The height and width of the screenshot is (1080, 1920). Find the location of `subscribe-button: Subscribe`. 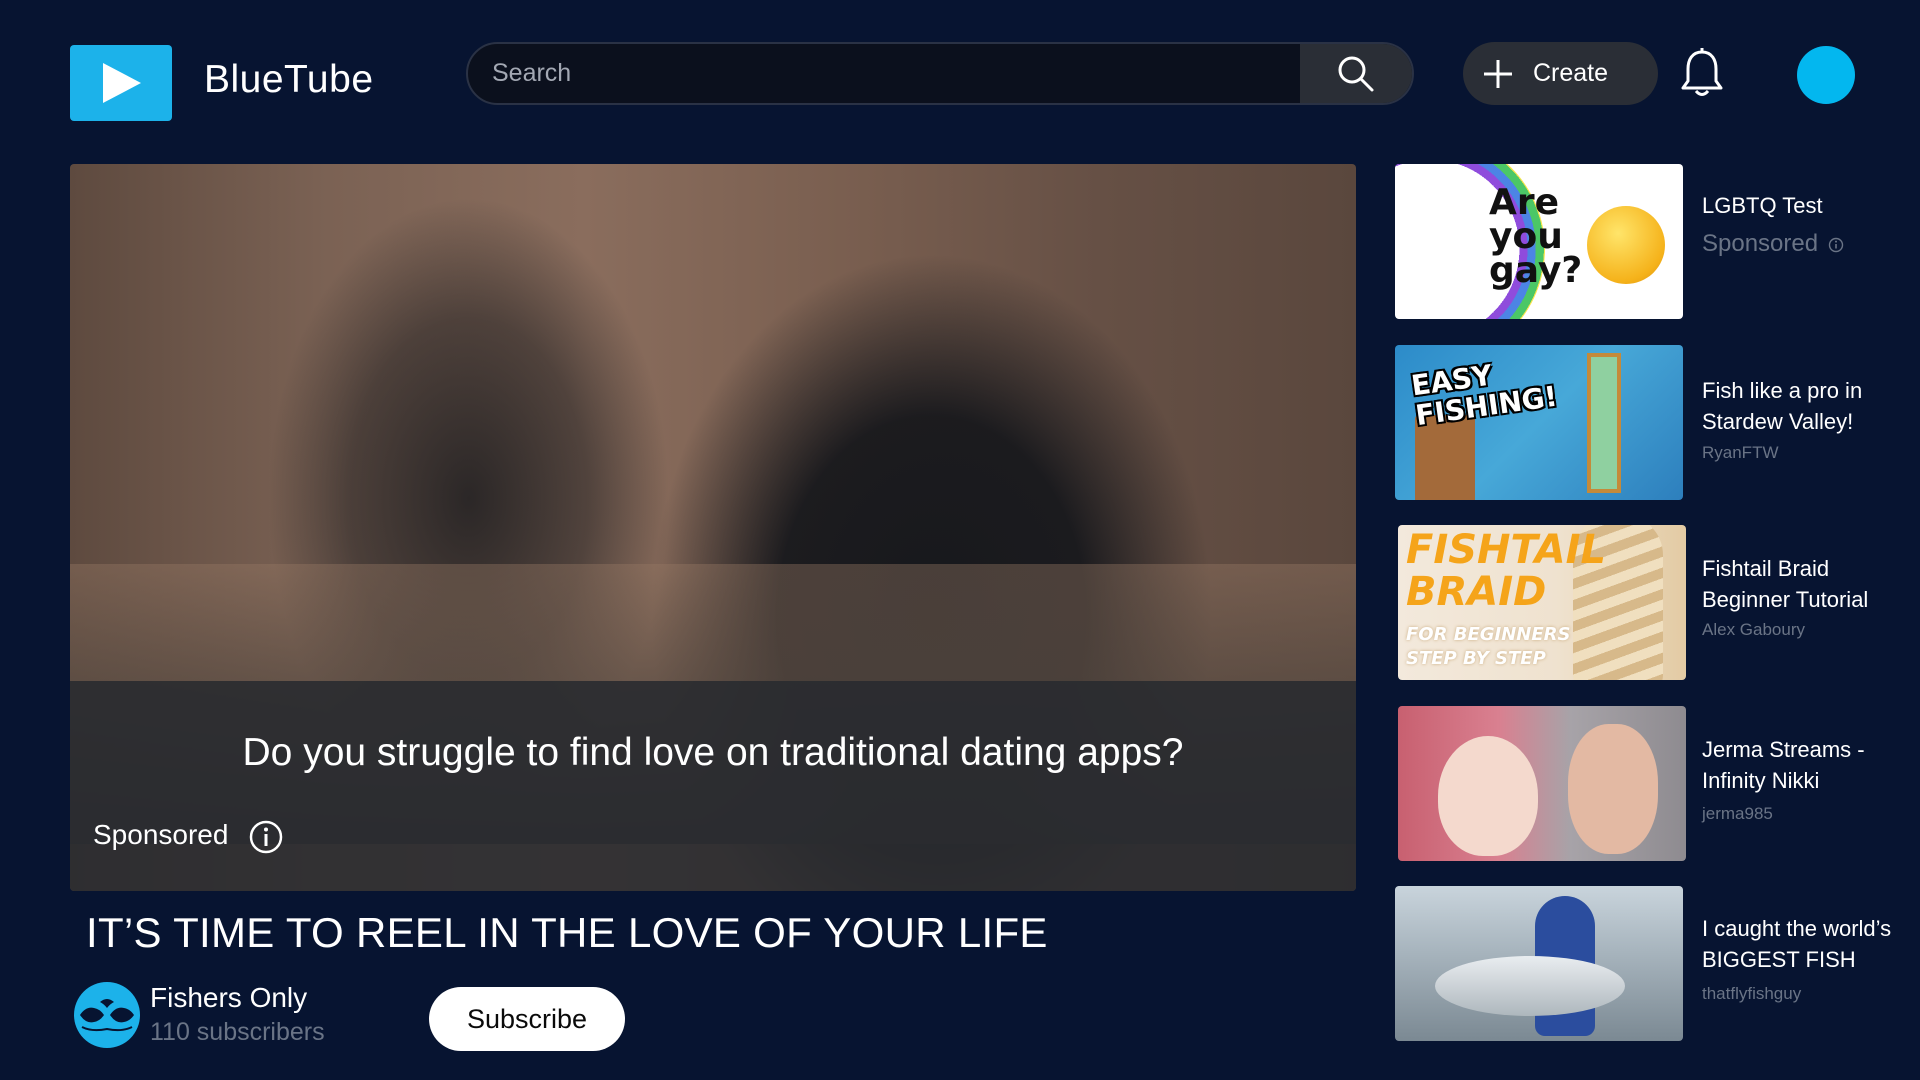

subscribe-button: Subscribe is located at coordinates (527, 1019).